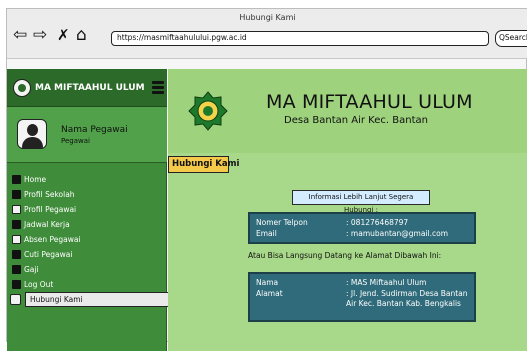 This screenshot has height=351, width=527. I want to click on brand-name: MA MIFTAAHUL ULUM, so click(90, 88).